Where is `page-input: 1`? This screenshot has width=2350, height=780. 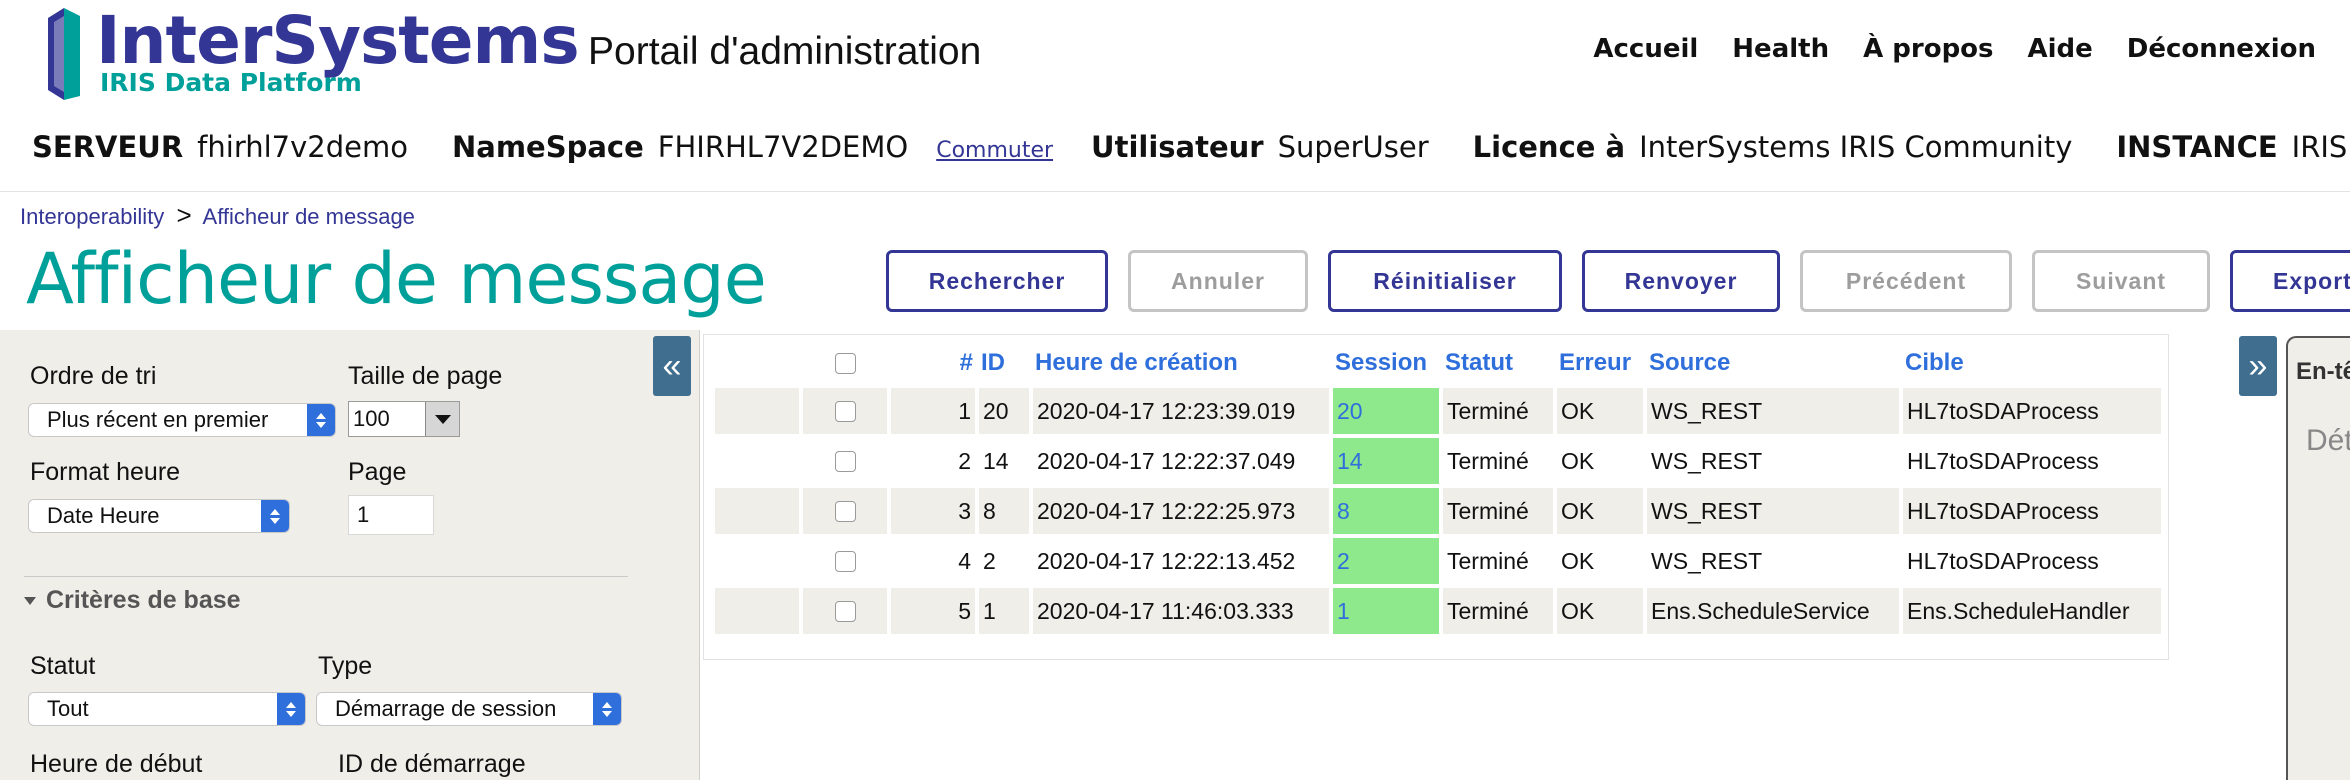
page-input: 1 is located at coordinates (391, 515).